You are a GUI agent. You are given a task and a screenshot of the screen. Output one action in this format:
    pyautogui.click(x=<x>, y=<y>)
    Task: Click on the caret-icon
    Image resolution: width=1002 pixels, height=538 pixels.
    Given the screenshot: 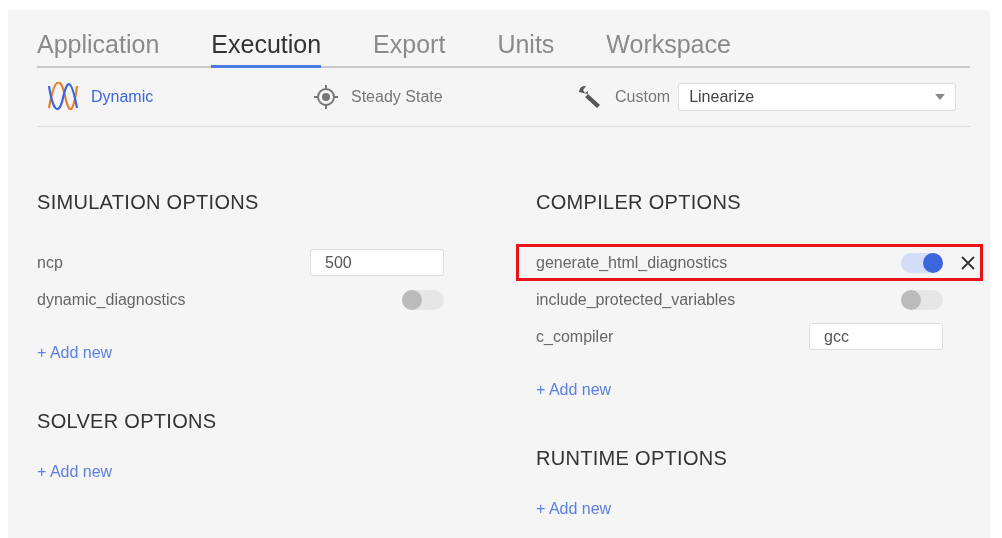 What is the action you would take?
    pyautogui.click(x=940, y=97)
    